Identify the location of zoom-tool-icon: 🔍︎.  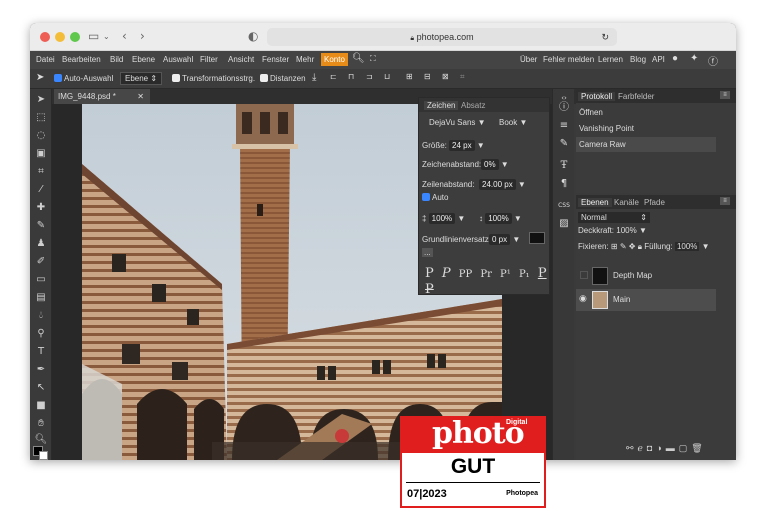
(41, 440).